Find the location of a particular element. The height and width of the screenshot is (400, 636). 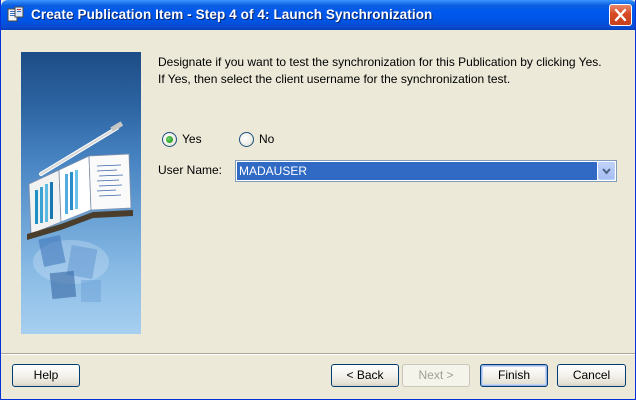

help-button: Help is located at coordinates (46, 375).